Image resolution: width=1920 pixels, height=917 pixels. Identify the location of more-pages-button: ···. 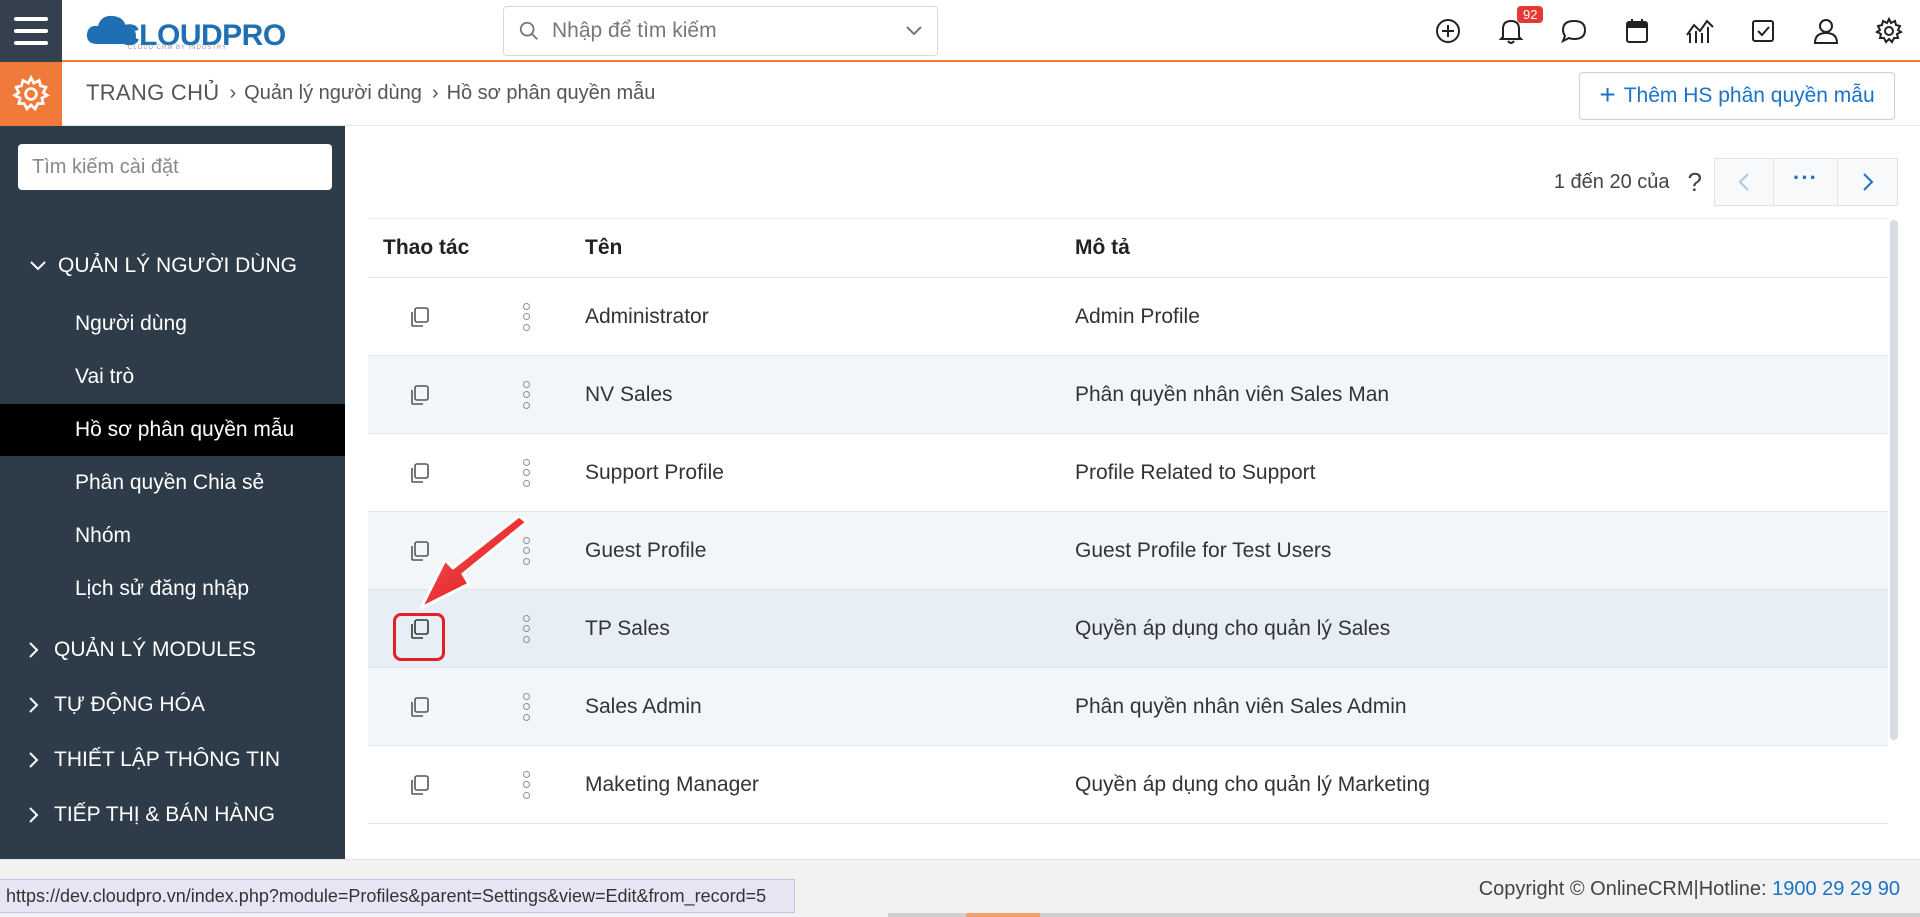
(1806, 182).